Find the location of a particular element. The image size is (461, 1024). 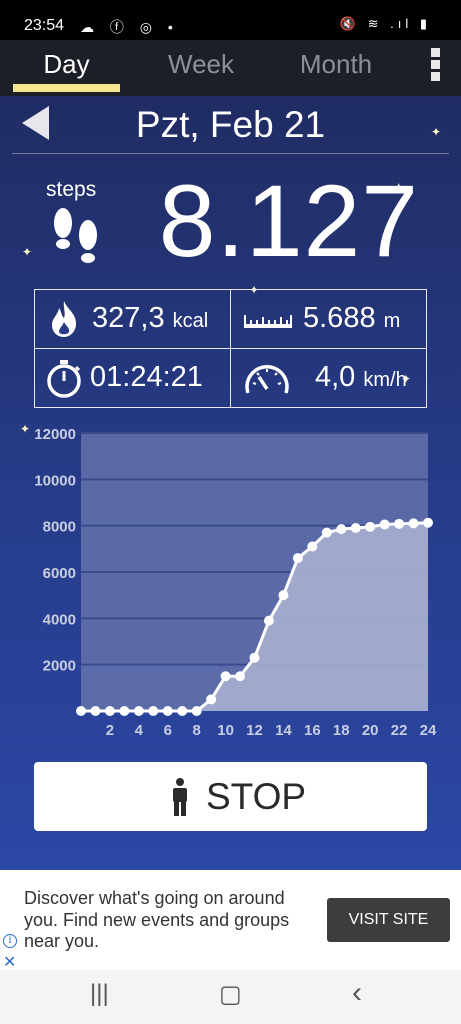

recents-icon: ||| is located at coordinates (99, 994).